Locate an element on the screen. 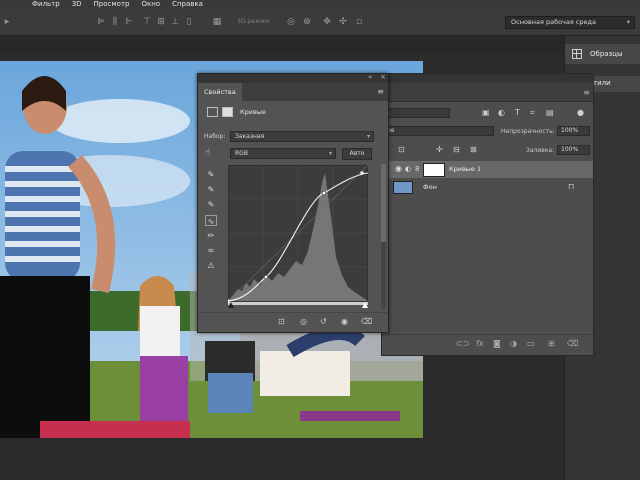  swatches-panel-tab: Образцы is located at coordinates (602, 54).